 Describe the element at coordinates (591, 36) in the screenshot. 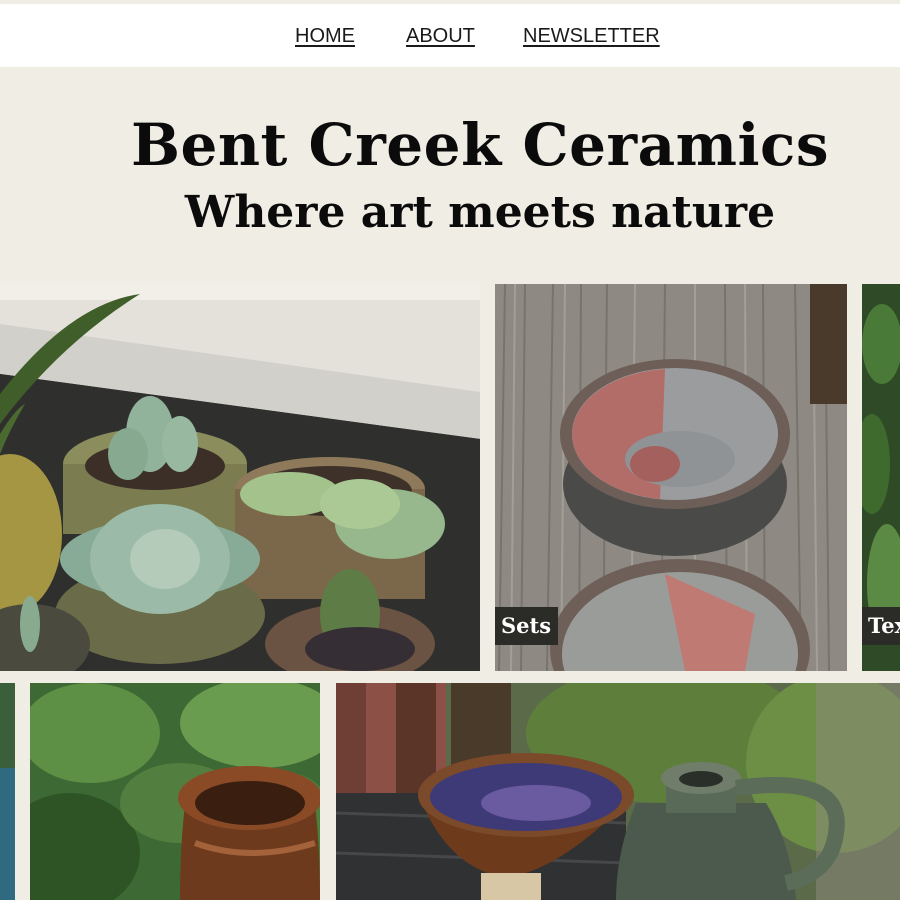

I see `nav-newsletter-link: NEWSLETTER` at that location.